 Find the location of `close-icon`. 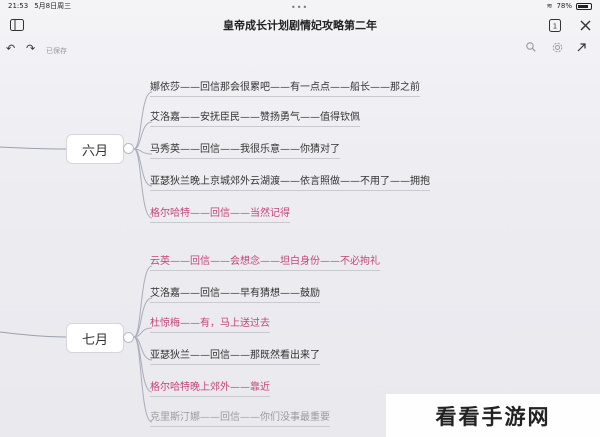

close-icon is located at coordinates (585, 25).